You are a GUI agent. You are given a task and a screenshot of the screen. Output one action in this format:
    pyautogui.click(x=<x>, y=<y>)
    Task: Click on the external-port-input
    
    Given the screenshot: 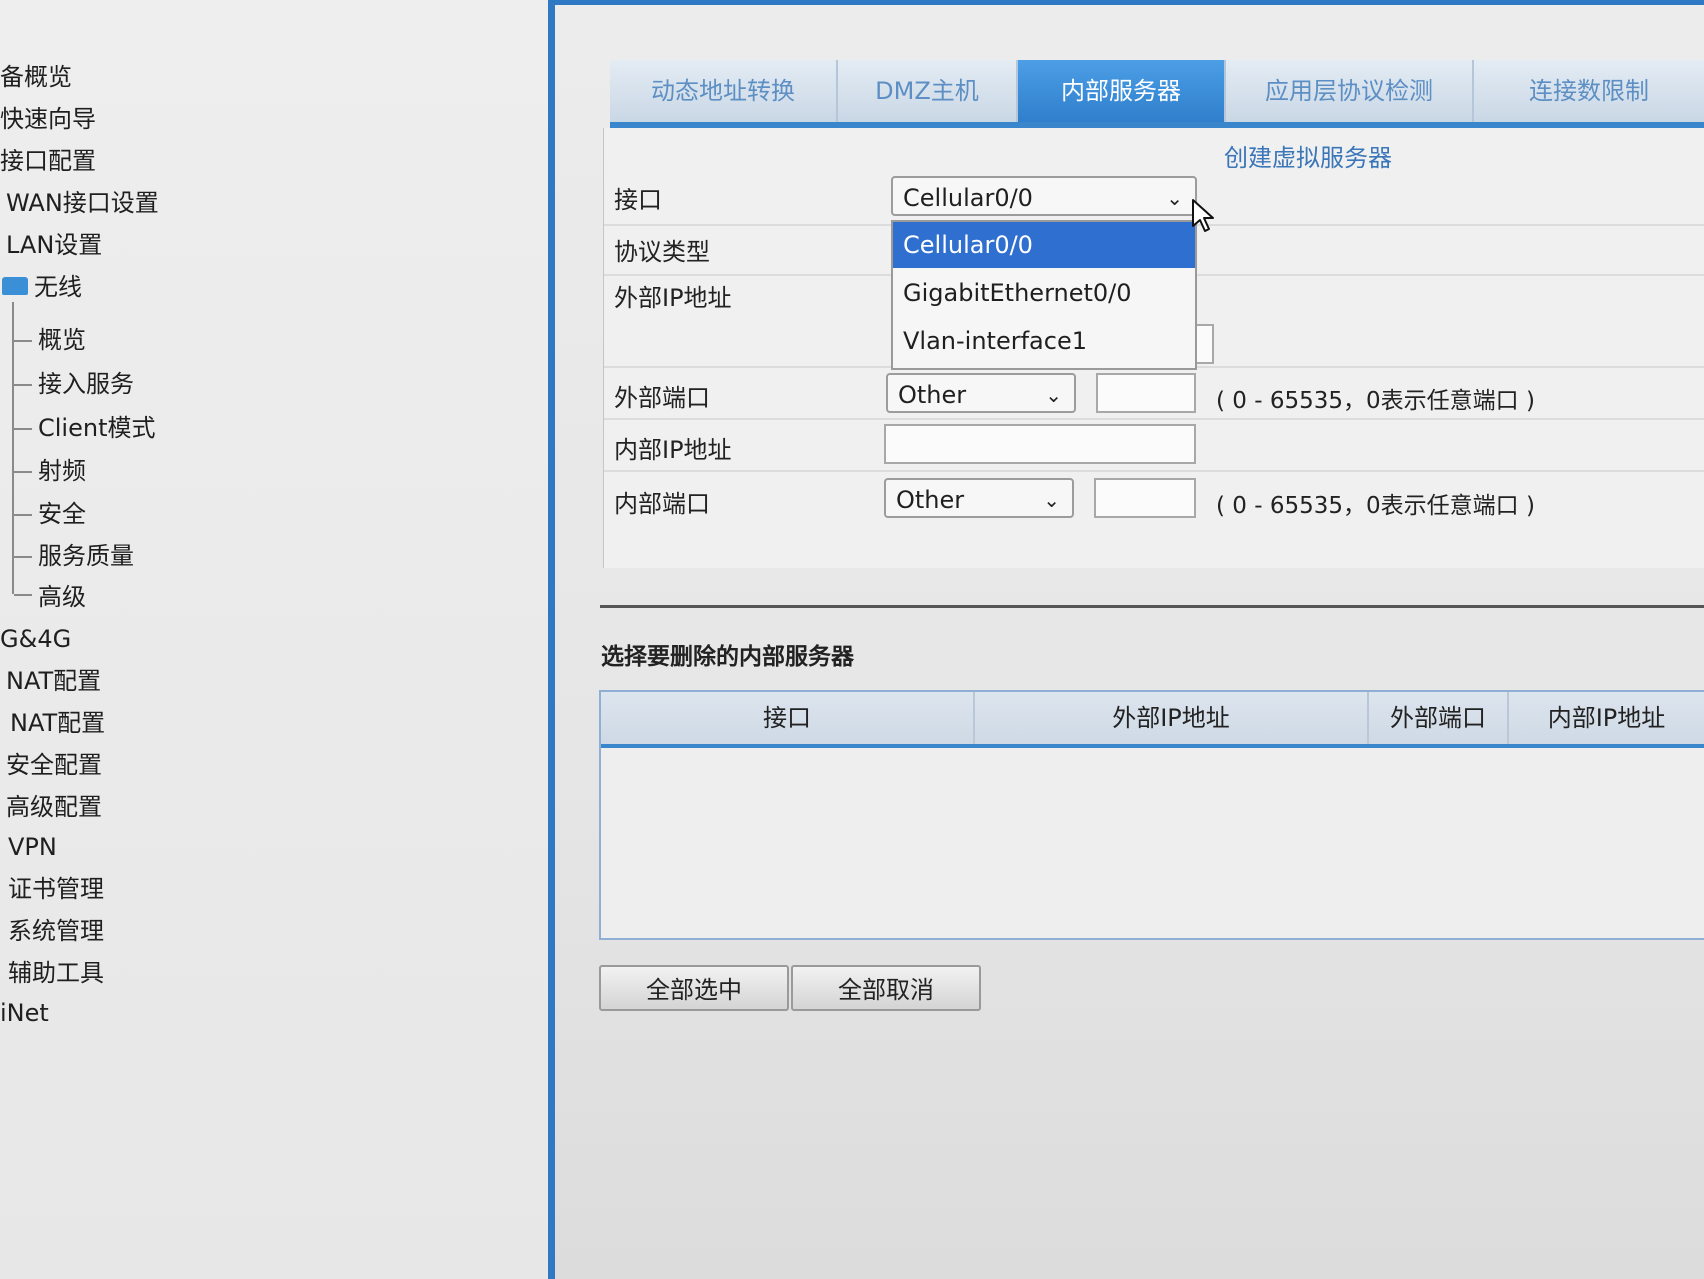 What is the action you would take?
    pyautogui.click(x=1146, y=393)
    